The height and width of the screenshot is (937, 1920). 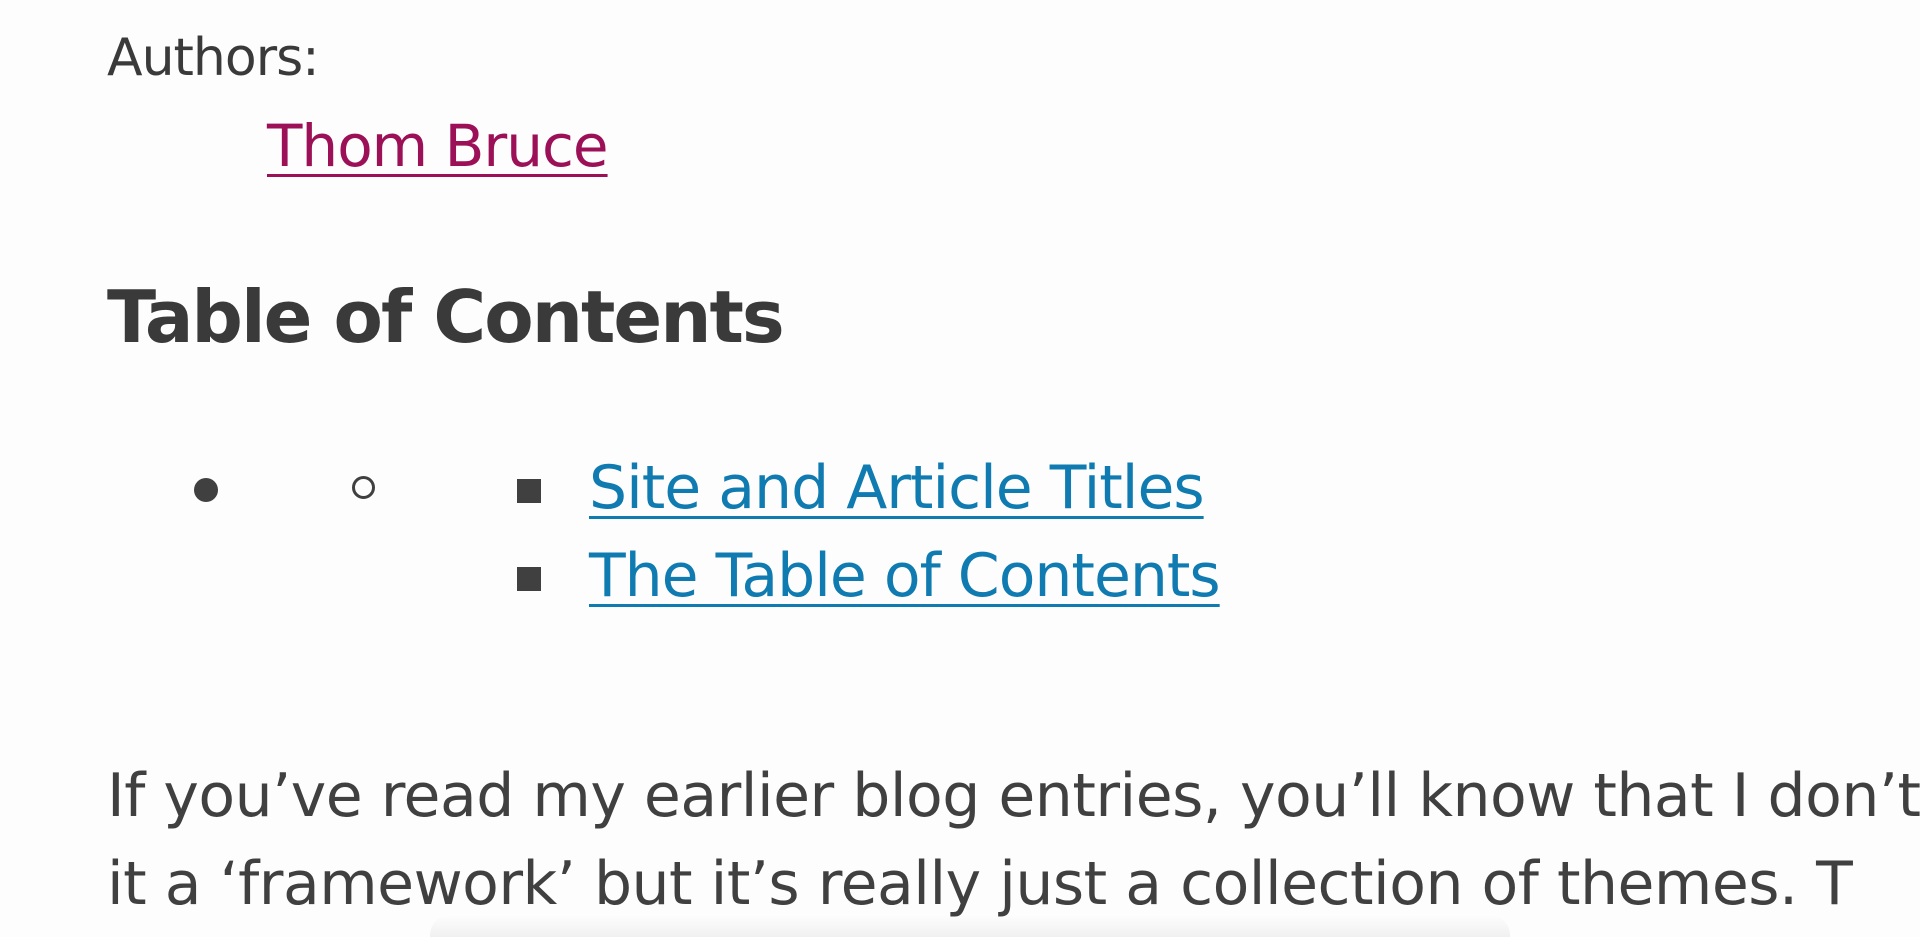 I want to click on circle-bullet-icon, so click(x=363, y=487).